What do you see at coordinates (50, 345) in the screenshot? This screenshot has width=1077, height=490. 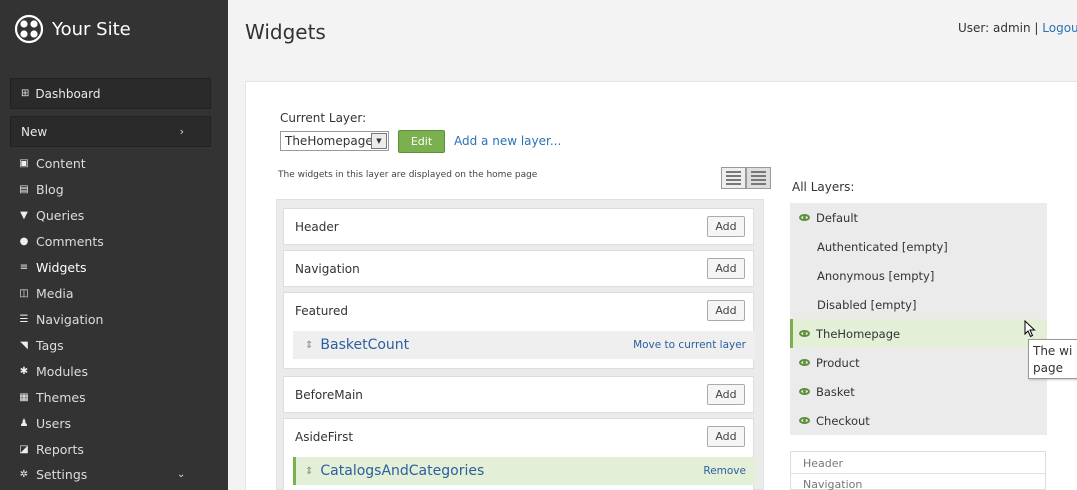 I see `sidebar-item-label: Tags` at bounding box center [50, 345].